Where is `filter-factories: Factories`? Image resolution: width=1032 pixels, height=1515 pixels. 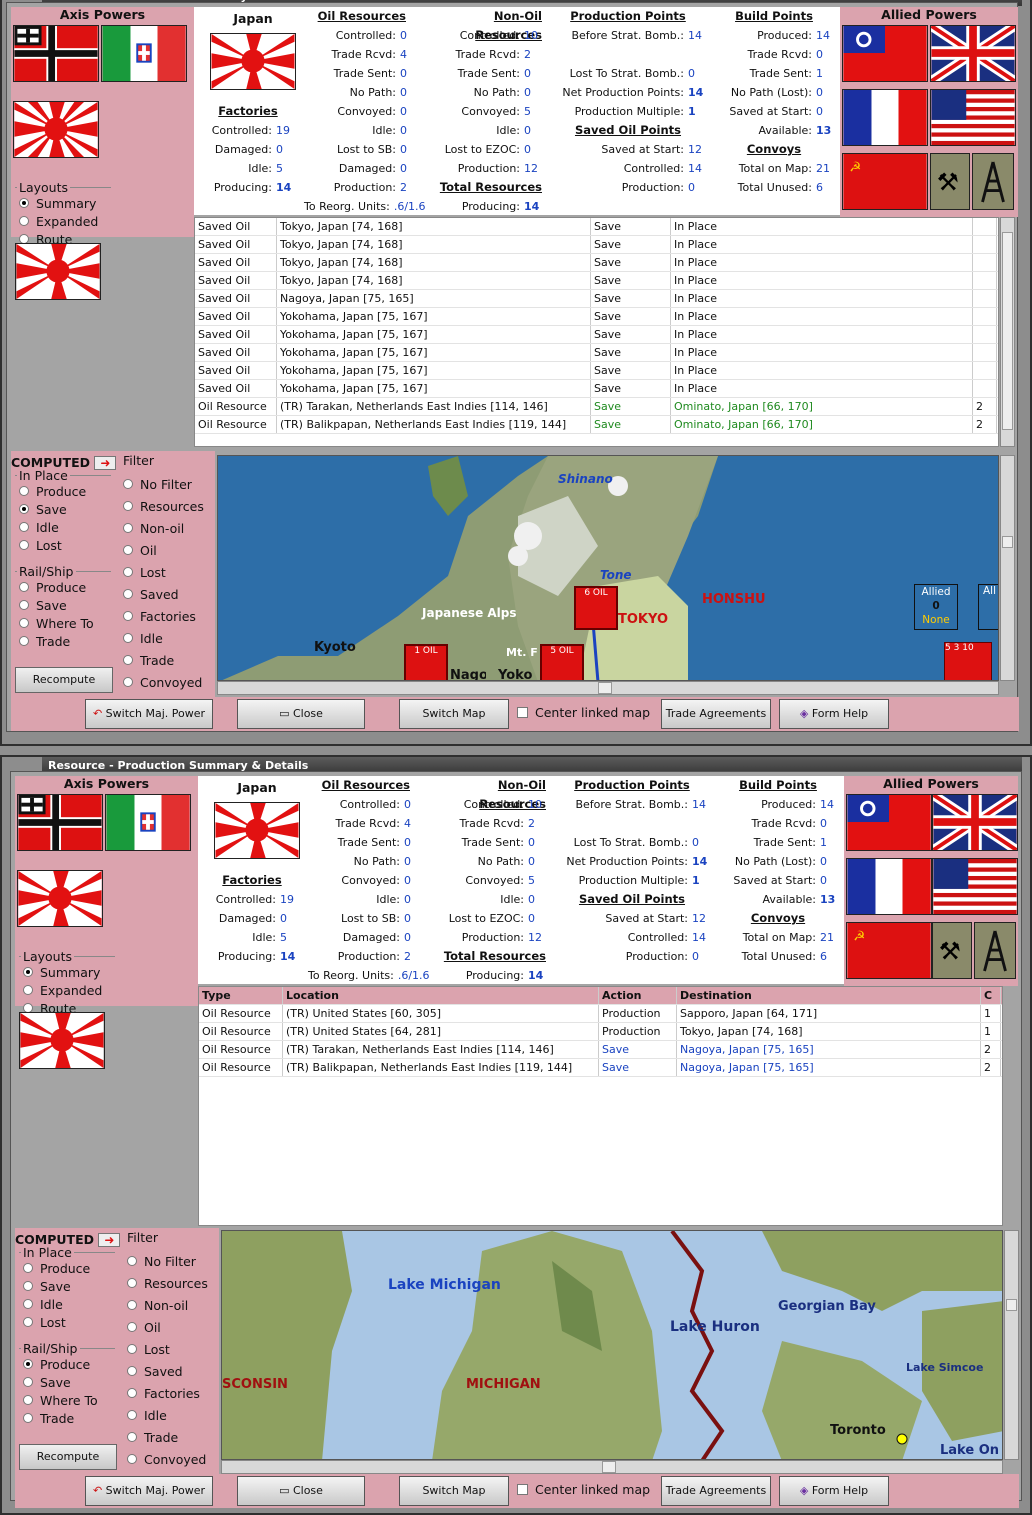
filter-factories: Factories is located at coordinates (166, 616).